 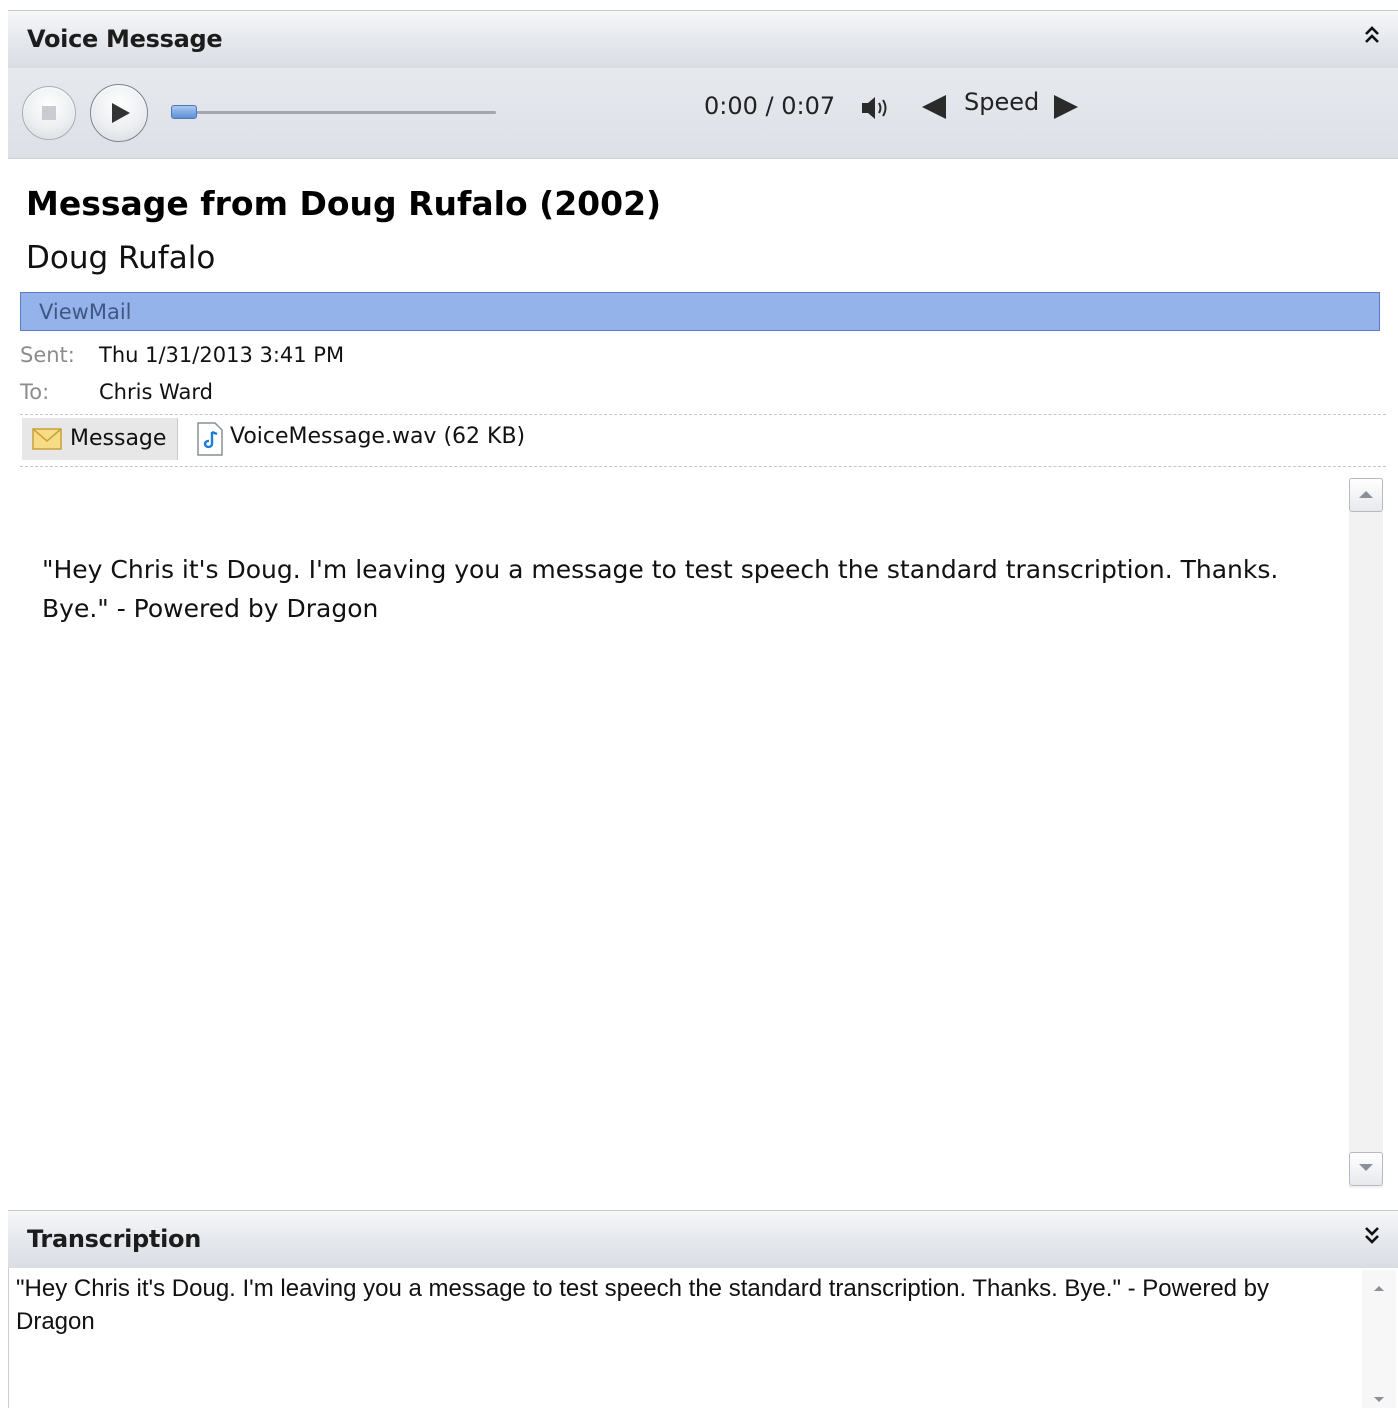 I want to click on to-label: To:, so click(x=35, y=392).